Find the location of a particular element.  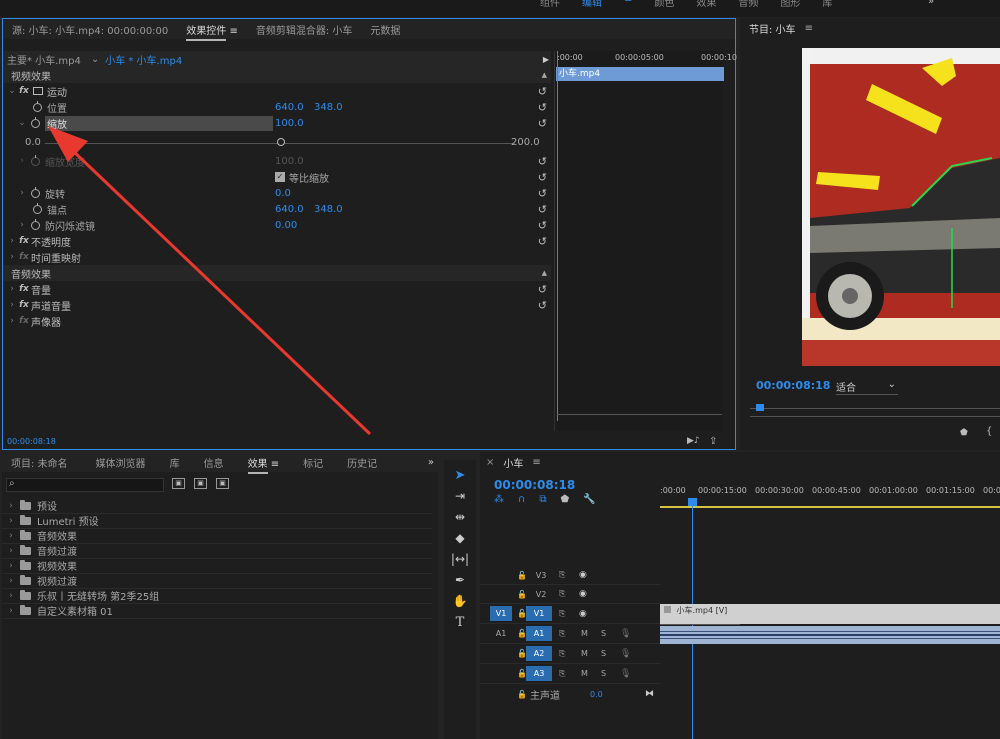

list-item: › 音频效果 is located at coordinates (217, 536).